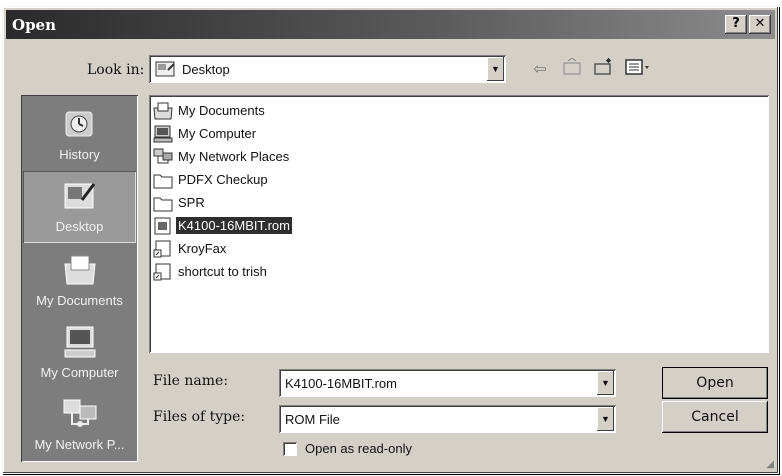  Describe the element at coordinates (461, 271) in the screenshot. I see `list-item: shortcut to trish` at that location.